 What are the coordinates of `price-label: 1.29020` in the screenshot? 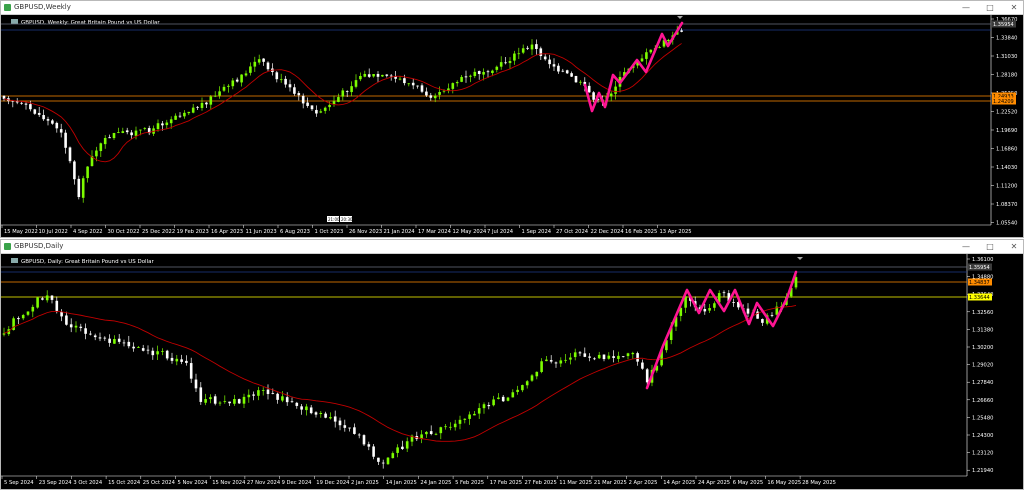 It's located at (982, 366).